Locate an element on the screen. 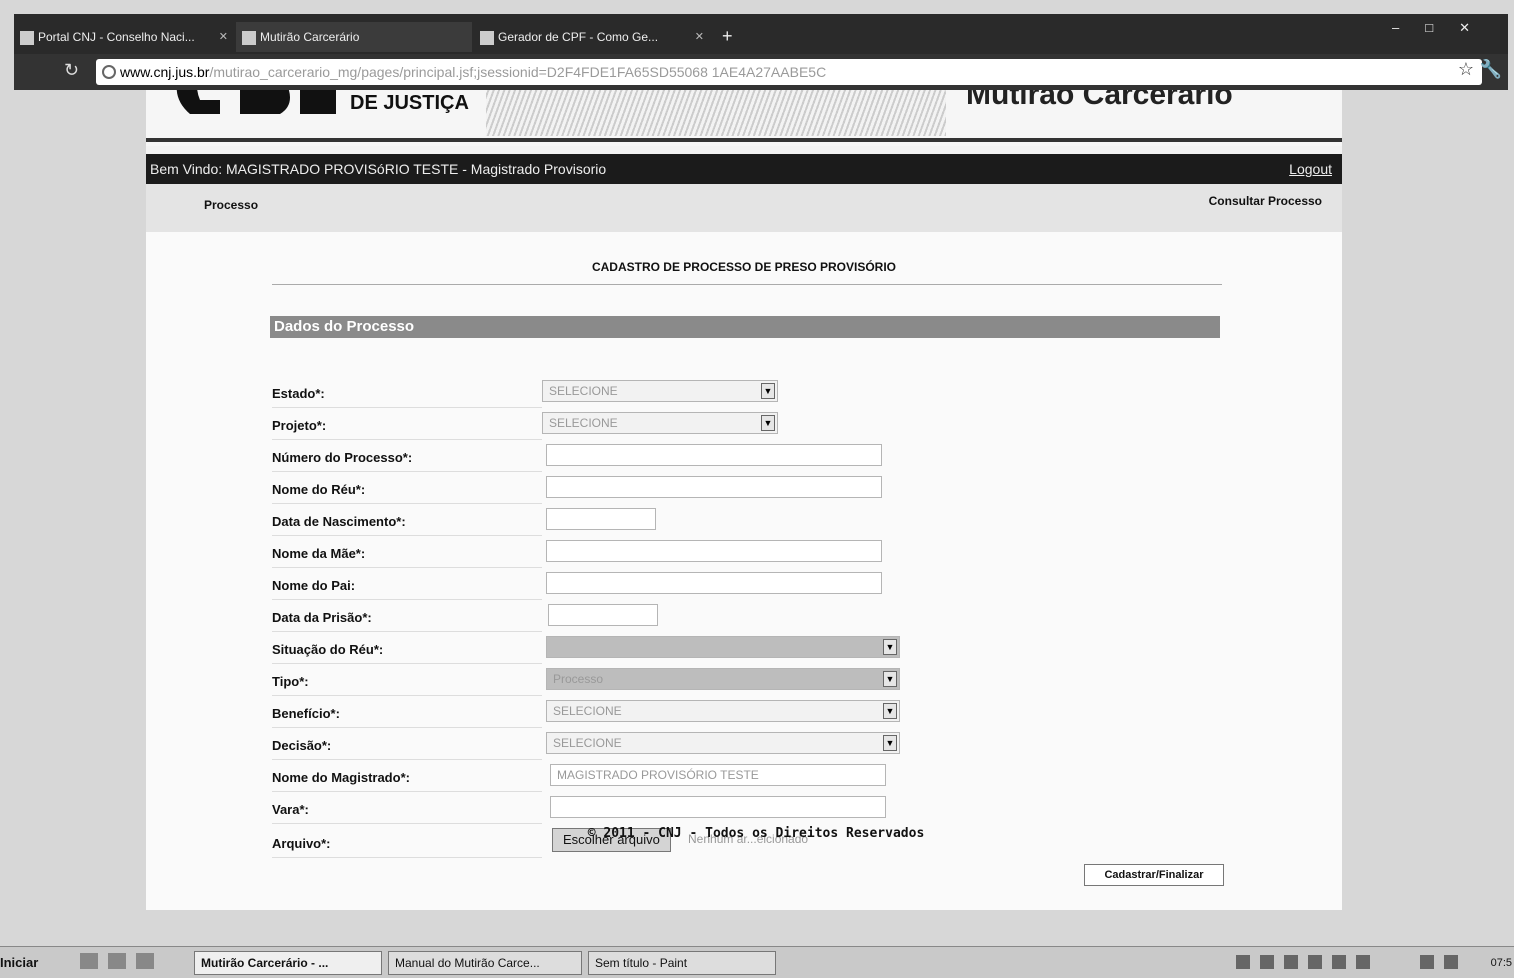 This screenshot has height=978, width=1514. cnj-favicon-icon is located at coordinates (27, 37).